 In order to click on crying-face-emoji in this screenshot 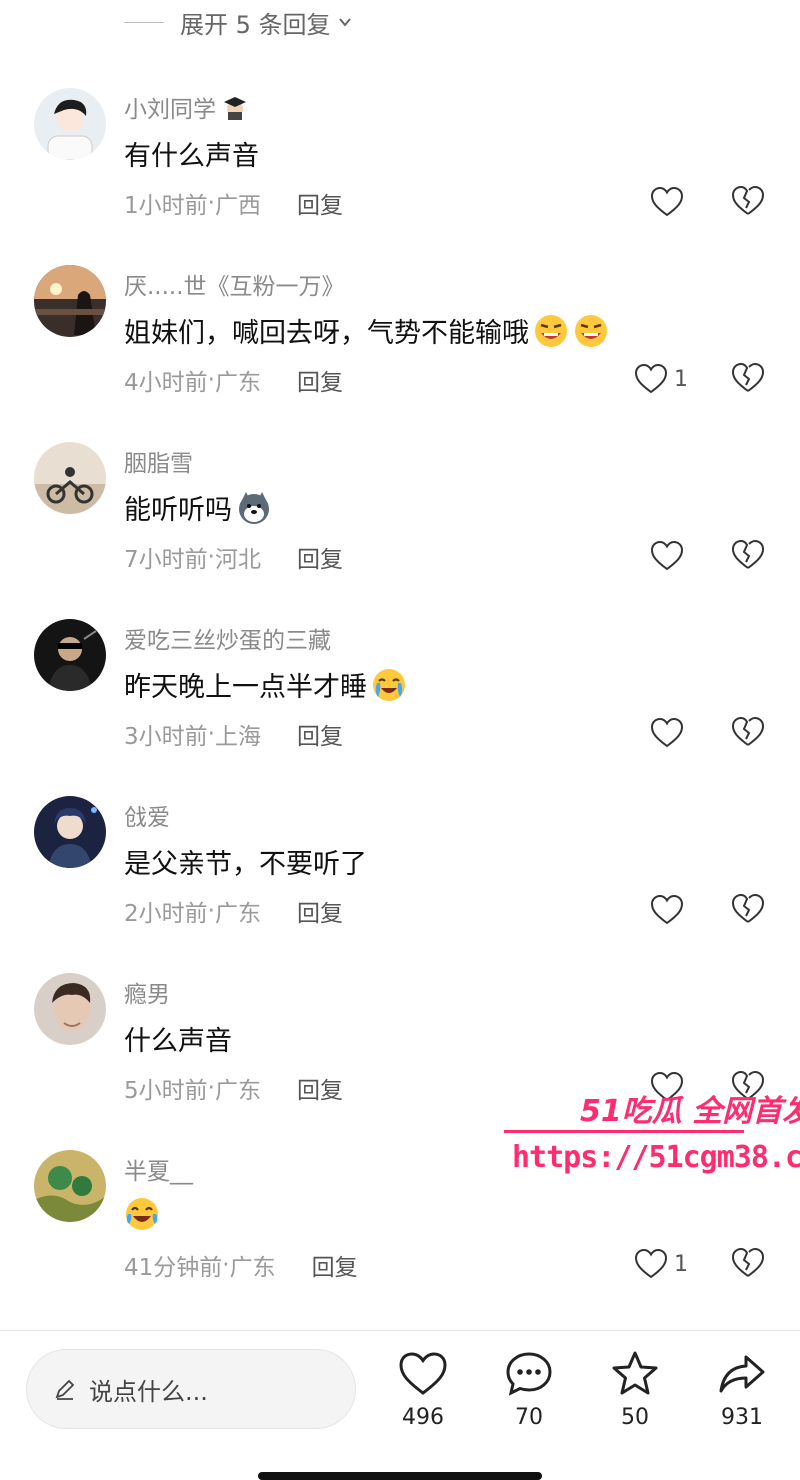, I will do `click(389, 685)`.